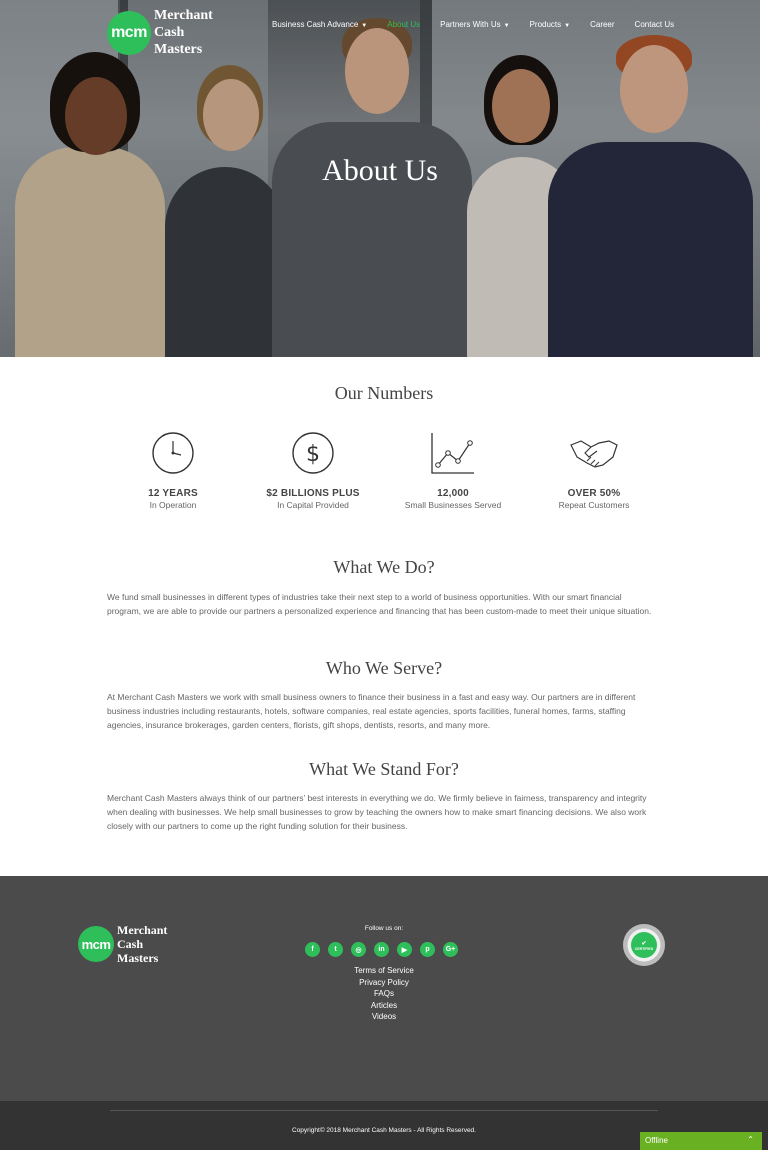  Describe the element at coordinates (750, 1139) in the screenshot. I see `chevron-up-icon: ⌃` at that location.